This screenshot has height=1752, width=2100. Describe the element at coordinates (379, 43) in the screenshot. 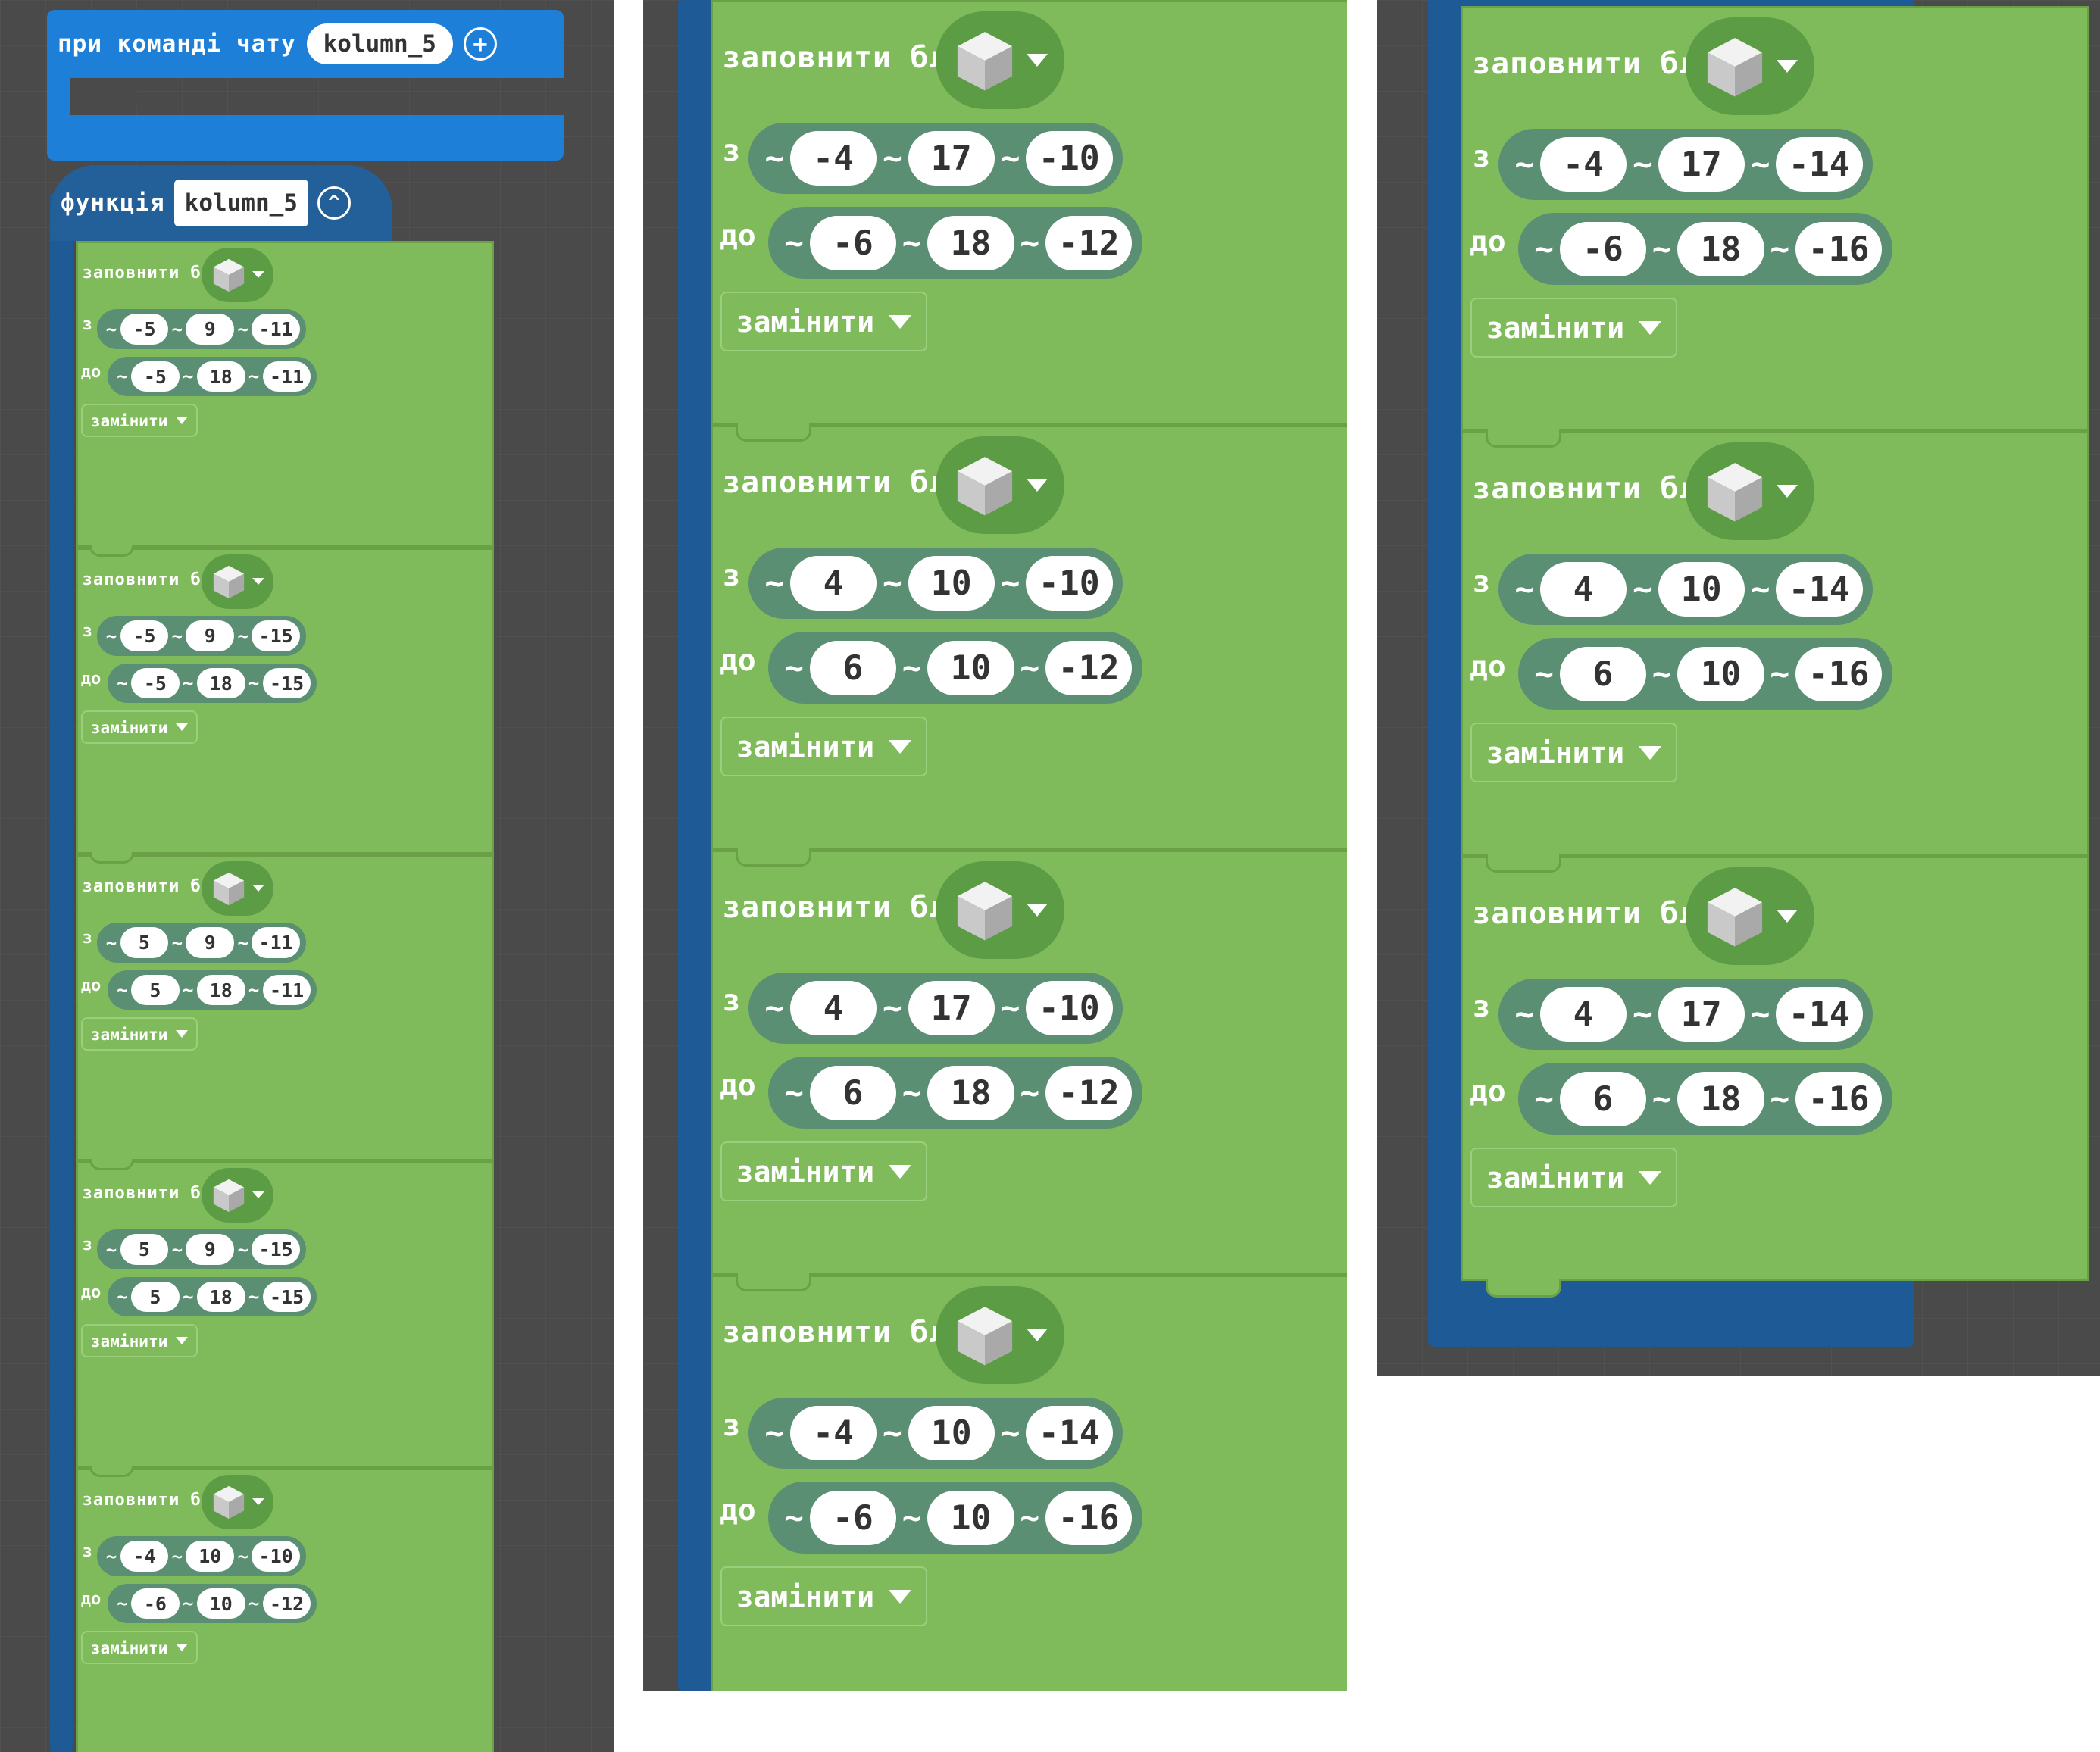

I see `chat-command-name-field: kolumn_5` at that location.